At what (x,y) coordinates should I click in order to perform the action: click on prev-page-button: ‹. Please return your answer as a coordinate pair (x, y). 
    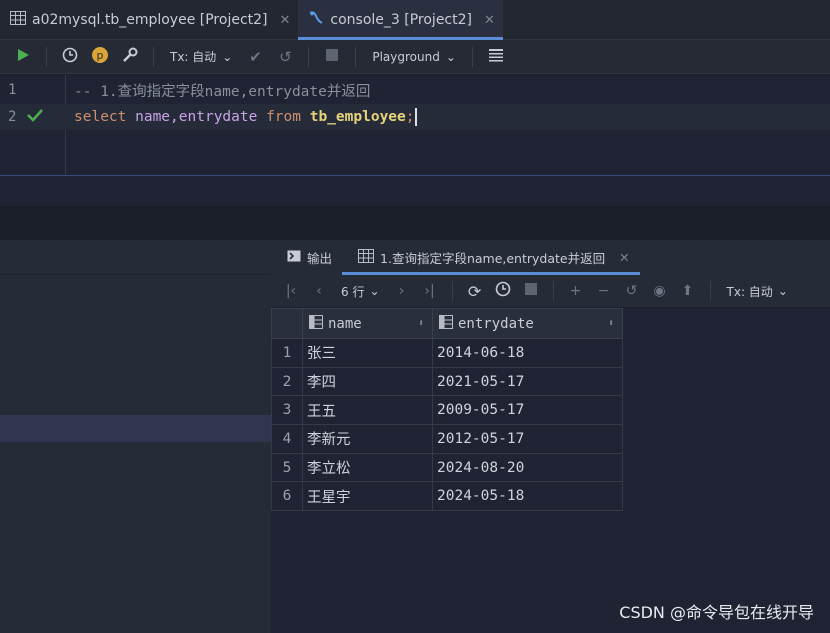
    Looking at the image, I should click on (319, 291).